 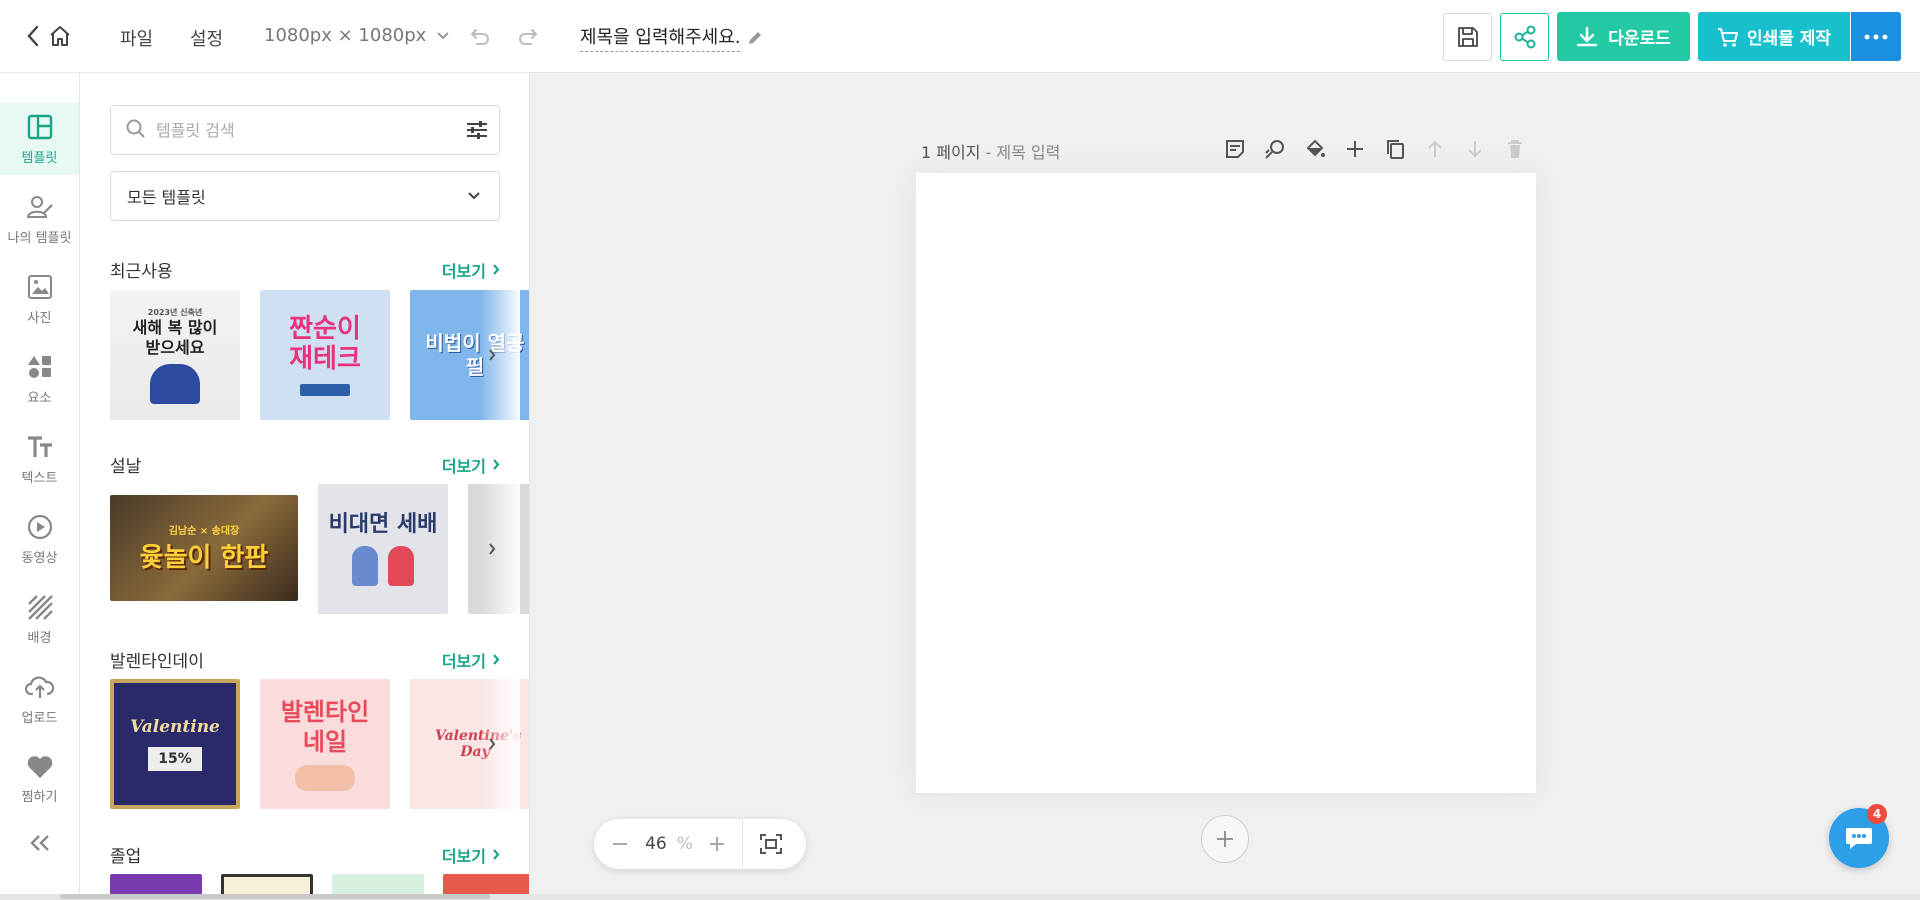 I want to click on template-thumbnail: 비대면 세배, so click(x=383, y=549).